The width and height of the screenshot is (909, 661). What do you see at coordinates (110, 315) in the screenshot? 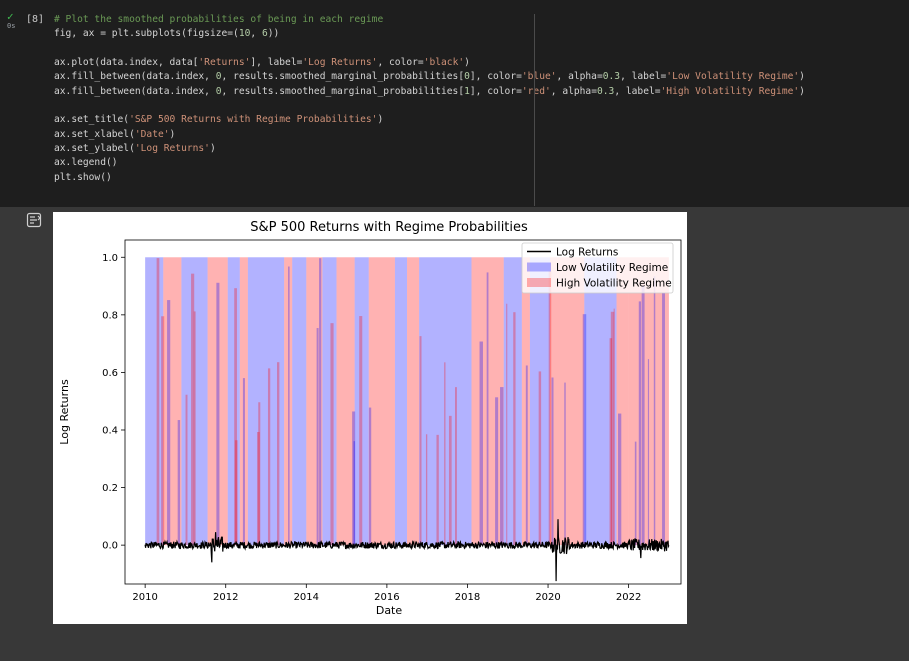
I see `y-tick-label: 0.8` at bounding box center [110, 315].